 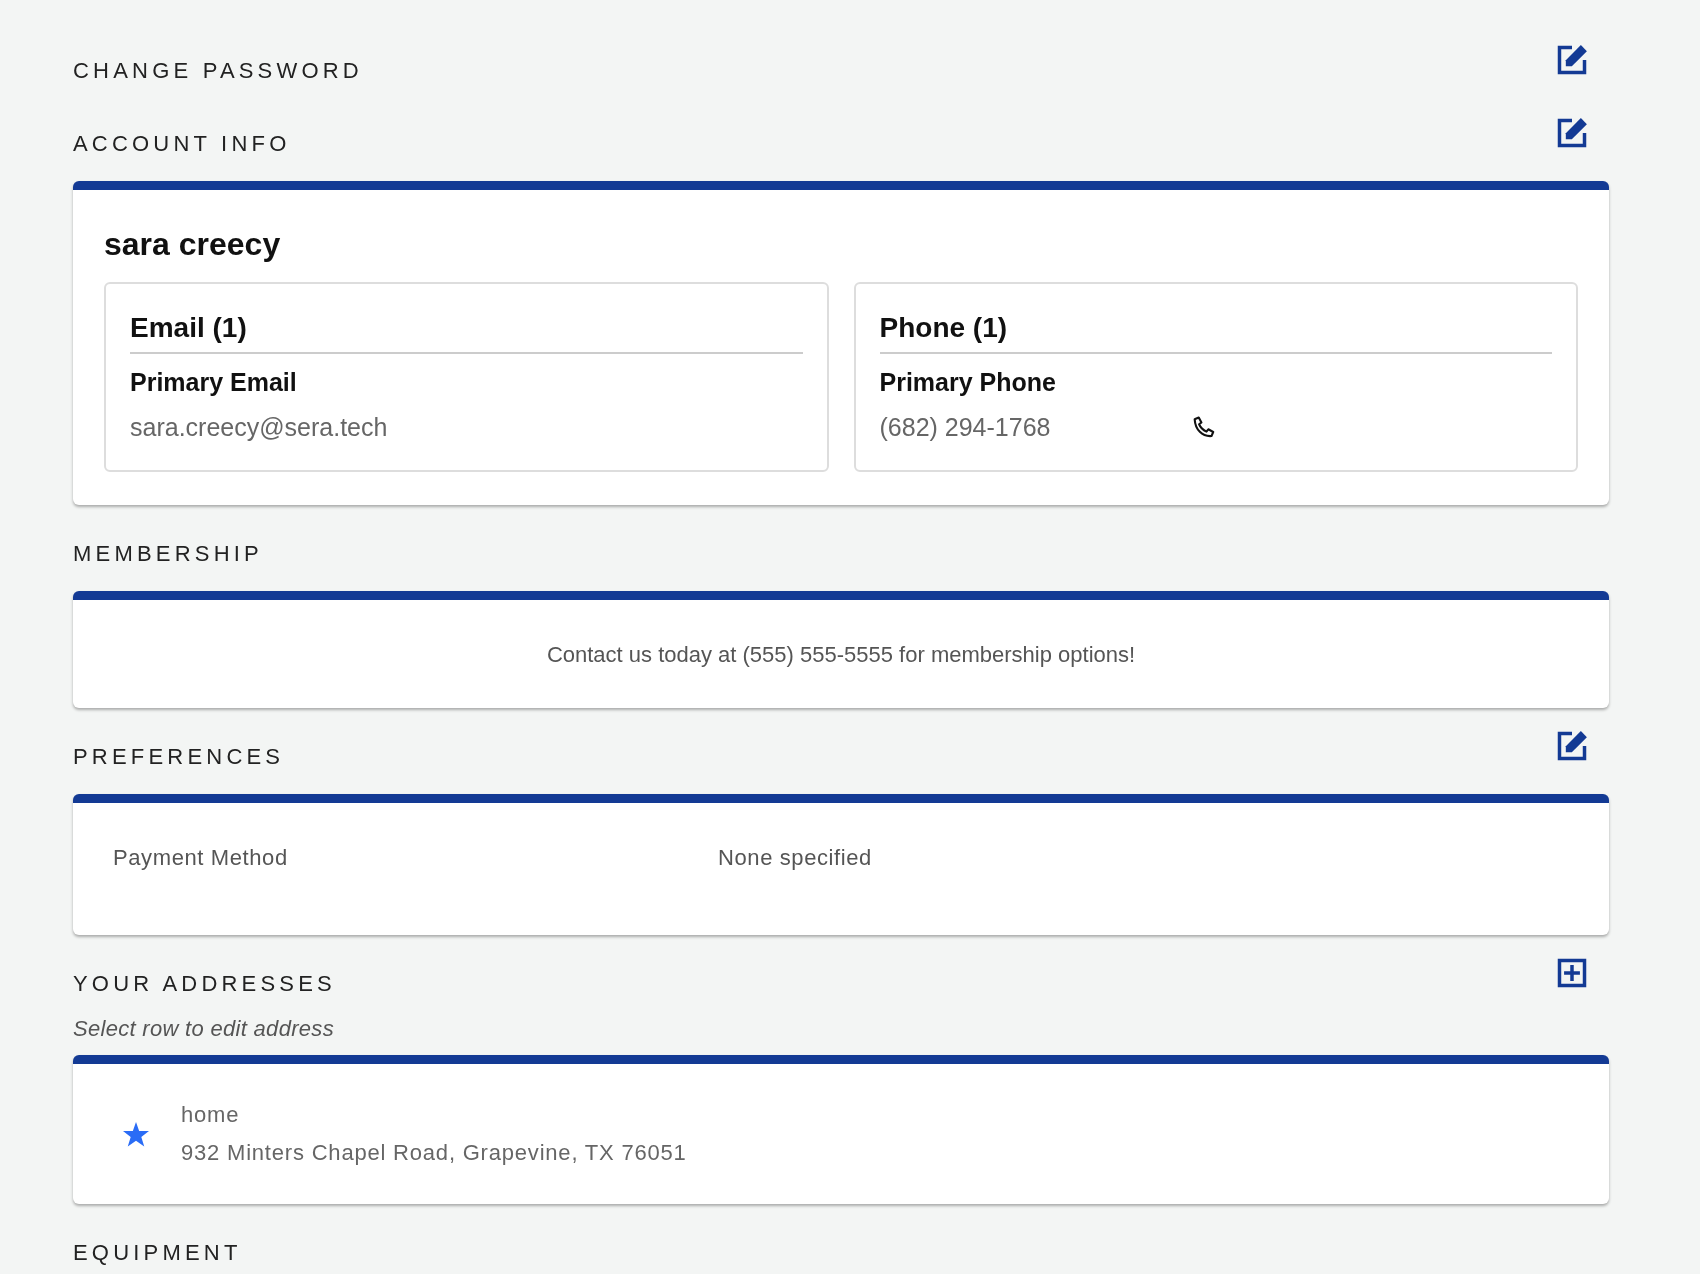 What do you see at coordinates (179, 757) in the screenshot?
I see `section-heading: PREFERENCES` at bounding box center [179, 757].